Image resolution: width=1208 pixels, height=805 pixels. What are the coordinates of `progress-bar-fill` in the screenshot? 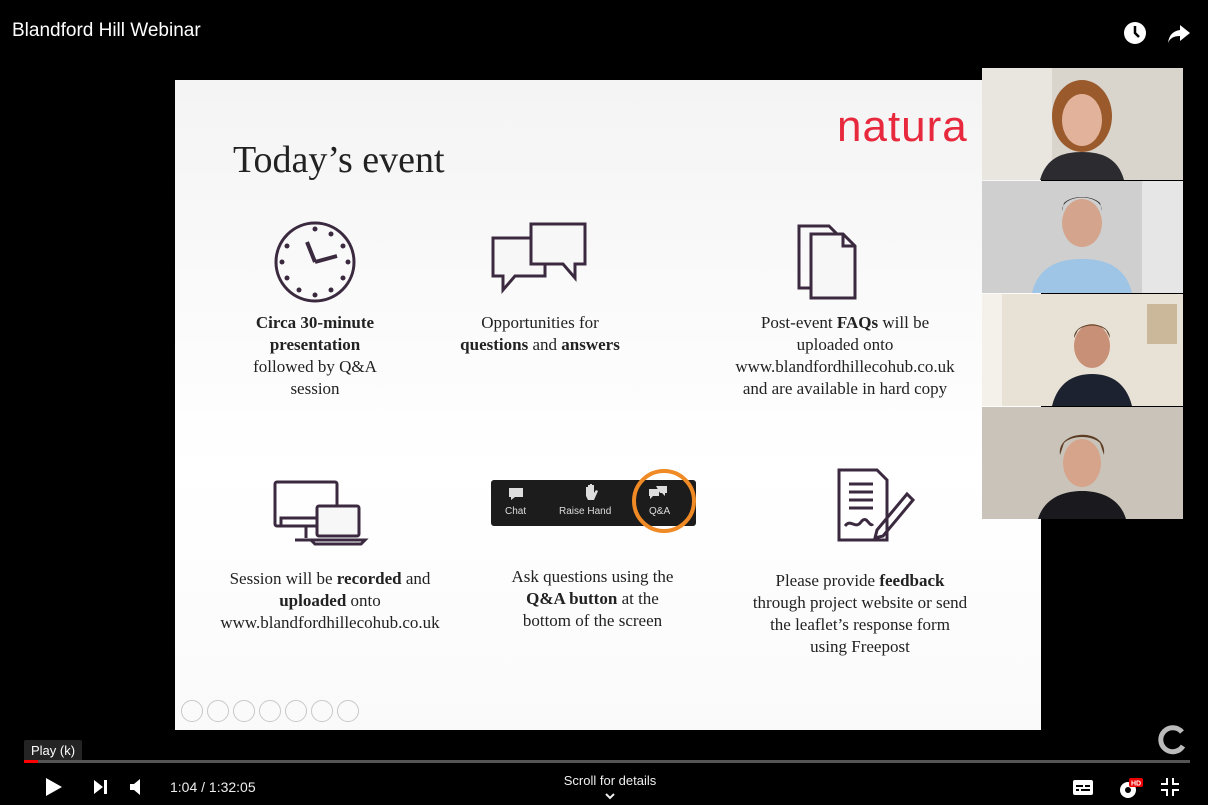 It's located at (31, 761).